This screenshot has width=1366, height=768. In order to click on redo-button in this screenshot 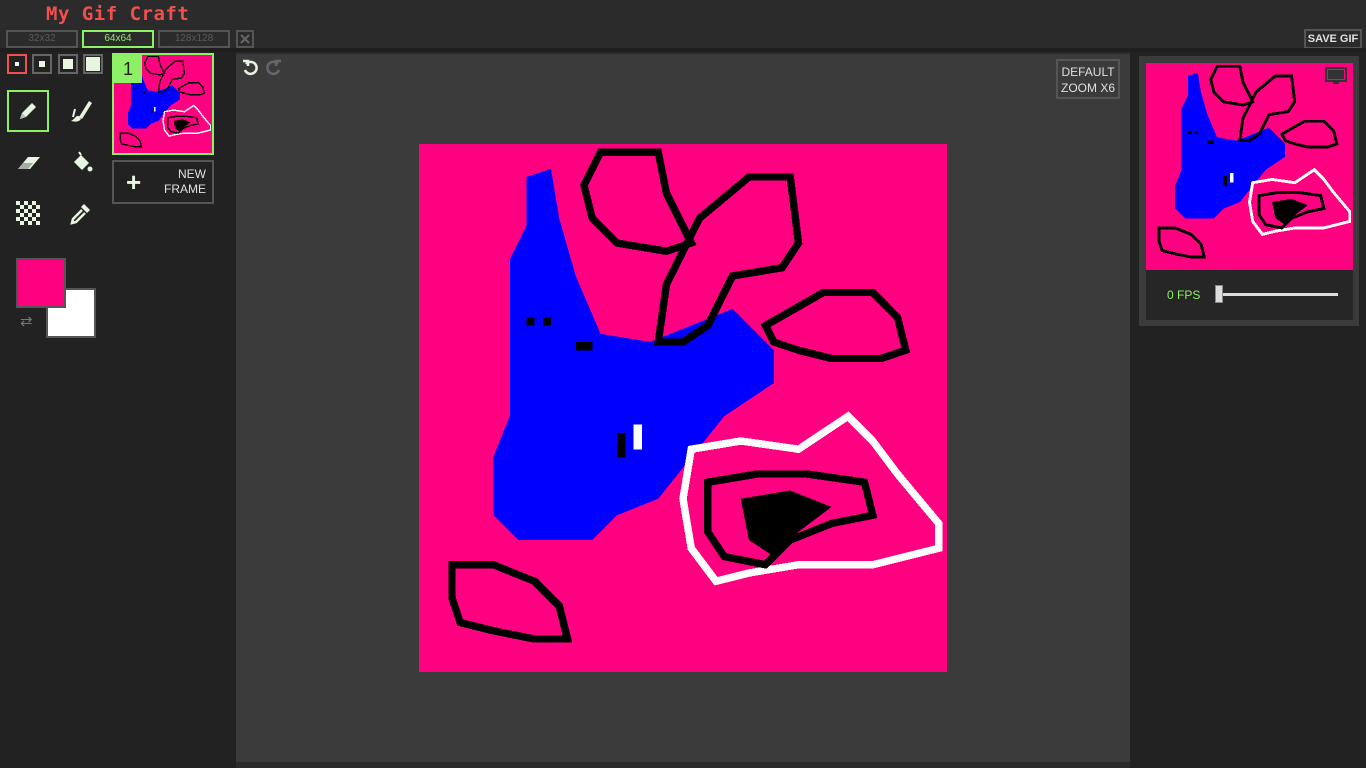, I will do `click(273, 70)`.